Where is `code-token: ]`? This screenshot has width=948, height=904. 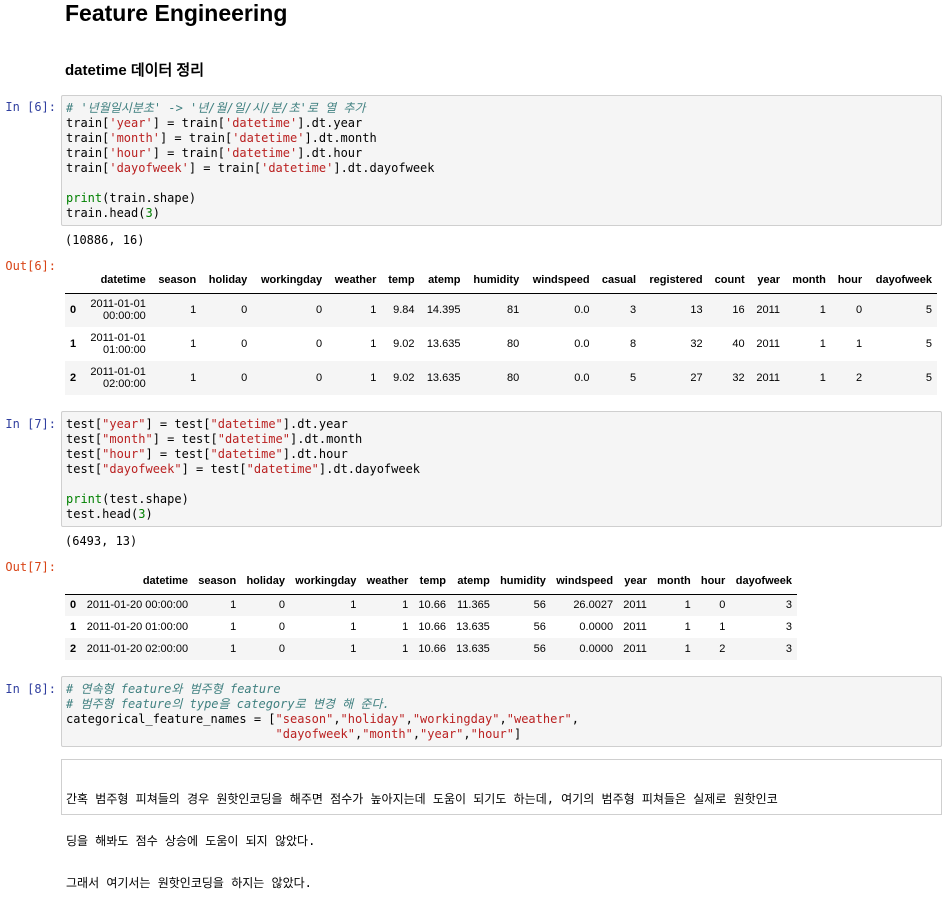
code-token: ] is located at coordinates (518, 734).